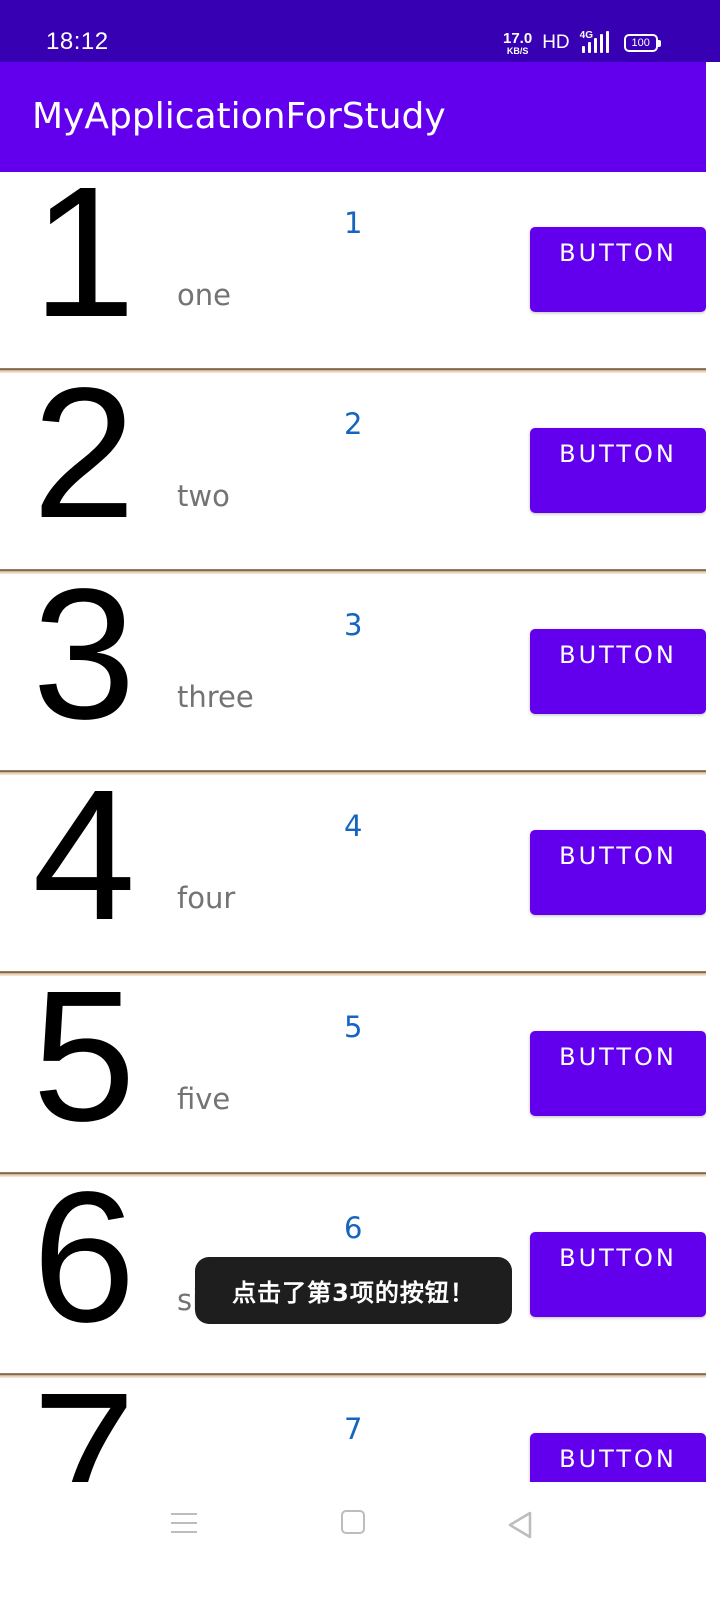  I want to click on item-word: two, so click(203, 496).